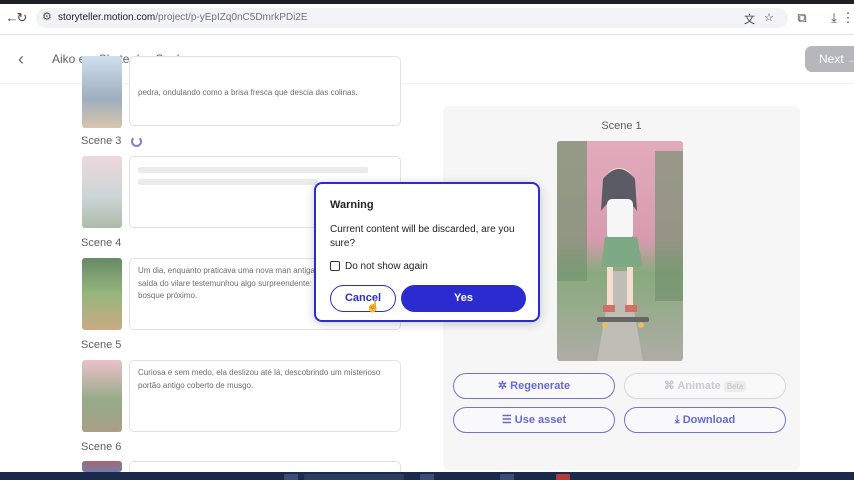  I want to click on bookmark-star-icon: ☆, so click(769, 17).